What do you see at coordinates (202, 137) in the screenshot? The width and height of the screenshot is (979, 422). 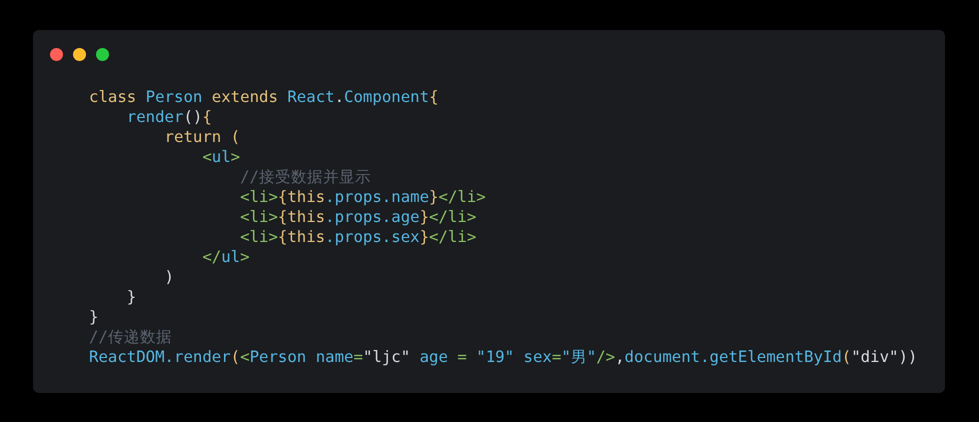 I see `code-line: return (` at bounding box center [202, 137].